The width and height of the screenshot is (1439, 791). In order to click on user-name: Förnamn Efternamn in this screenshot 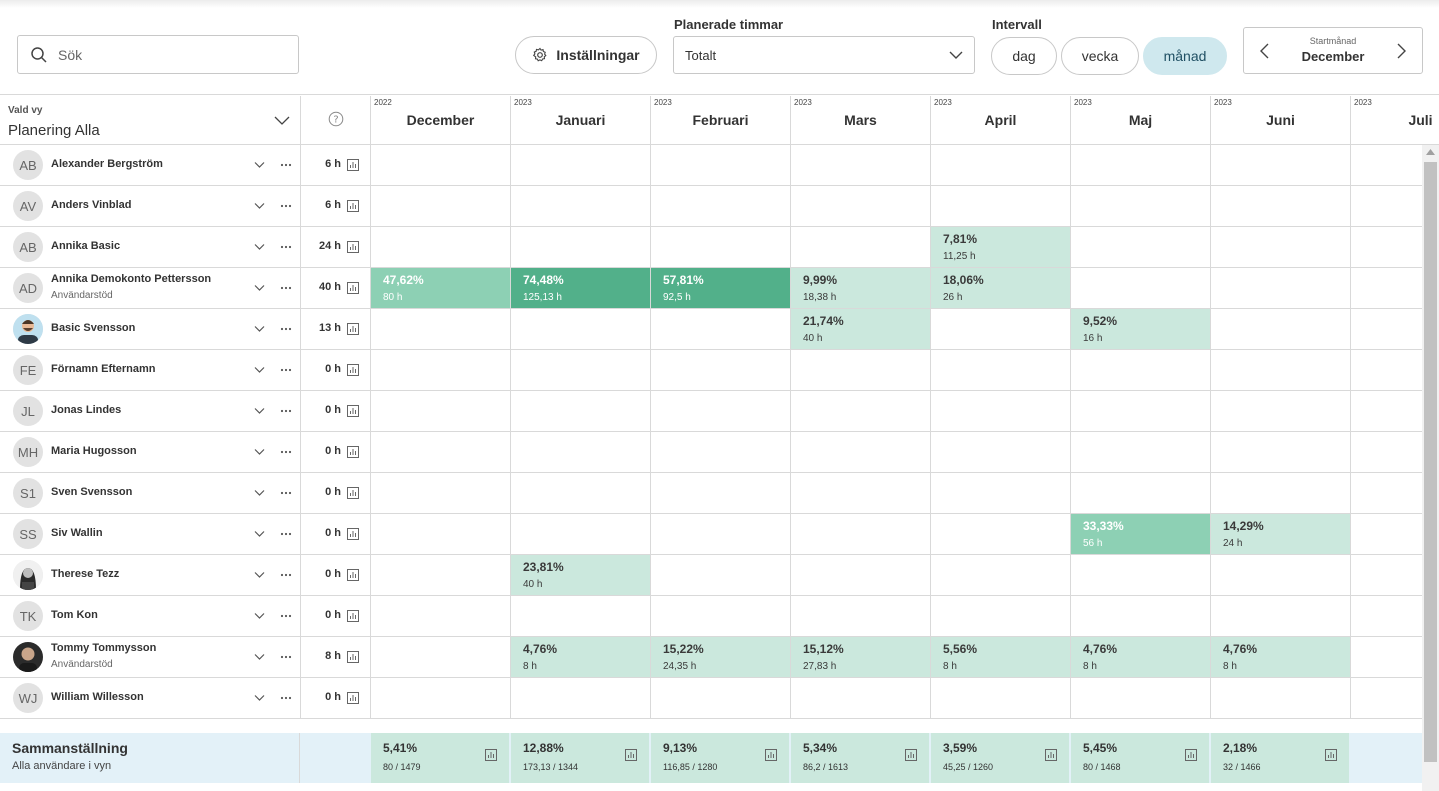, I will do `click(103, 369)`.